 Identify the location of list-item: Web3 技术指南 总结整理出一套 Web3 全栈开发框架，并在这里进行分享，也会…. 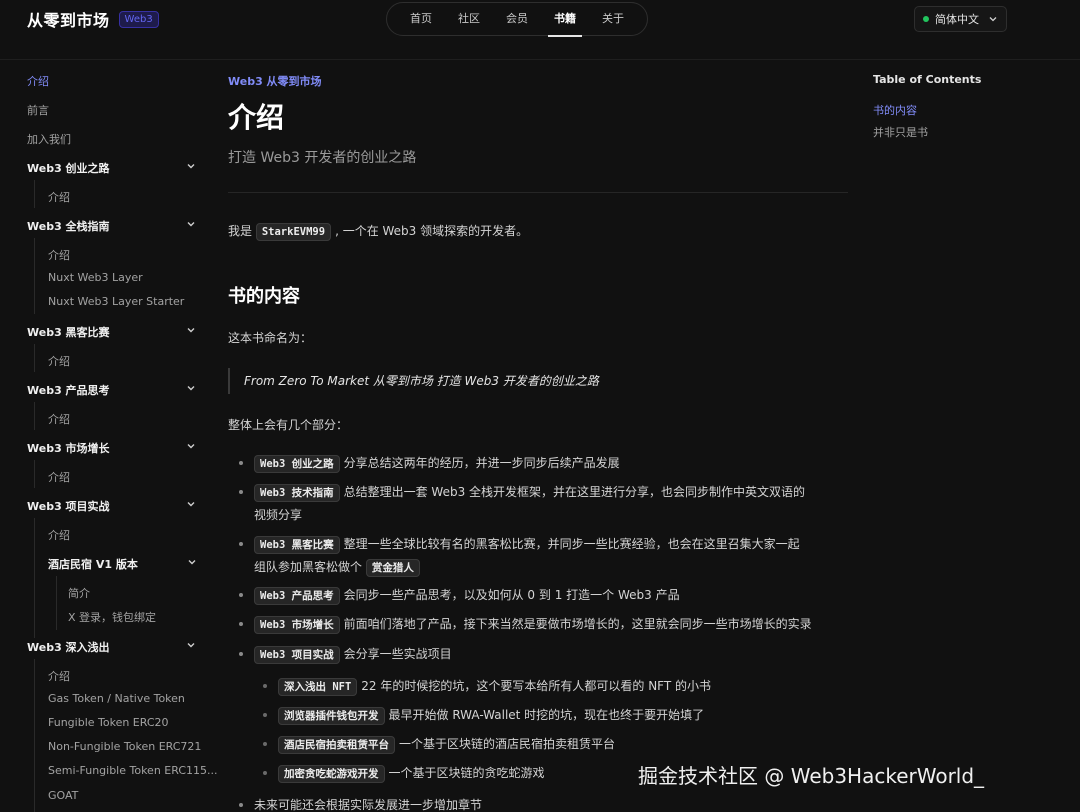
(546, 503).